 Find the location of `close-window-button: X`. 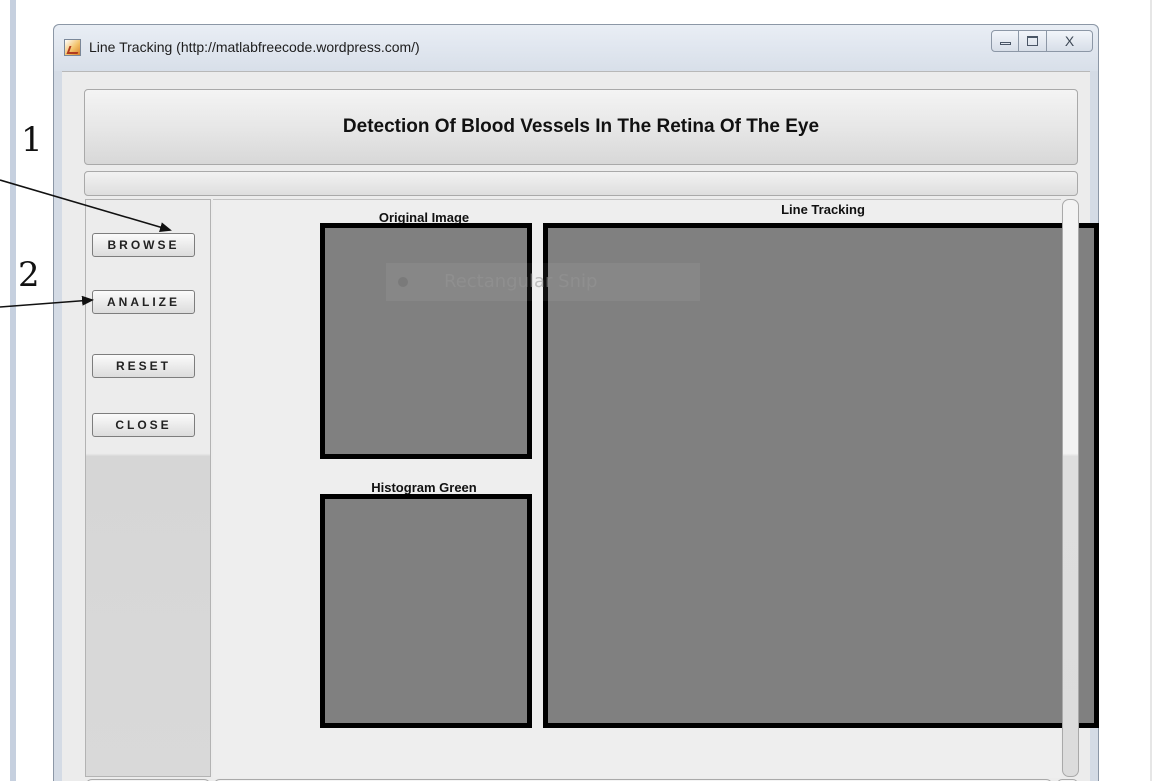

close-window-button: X is located at coordinates (1070, 41).